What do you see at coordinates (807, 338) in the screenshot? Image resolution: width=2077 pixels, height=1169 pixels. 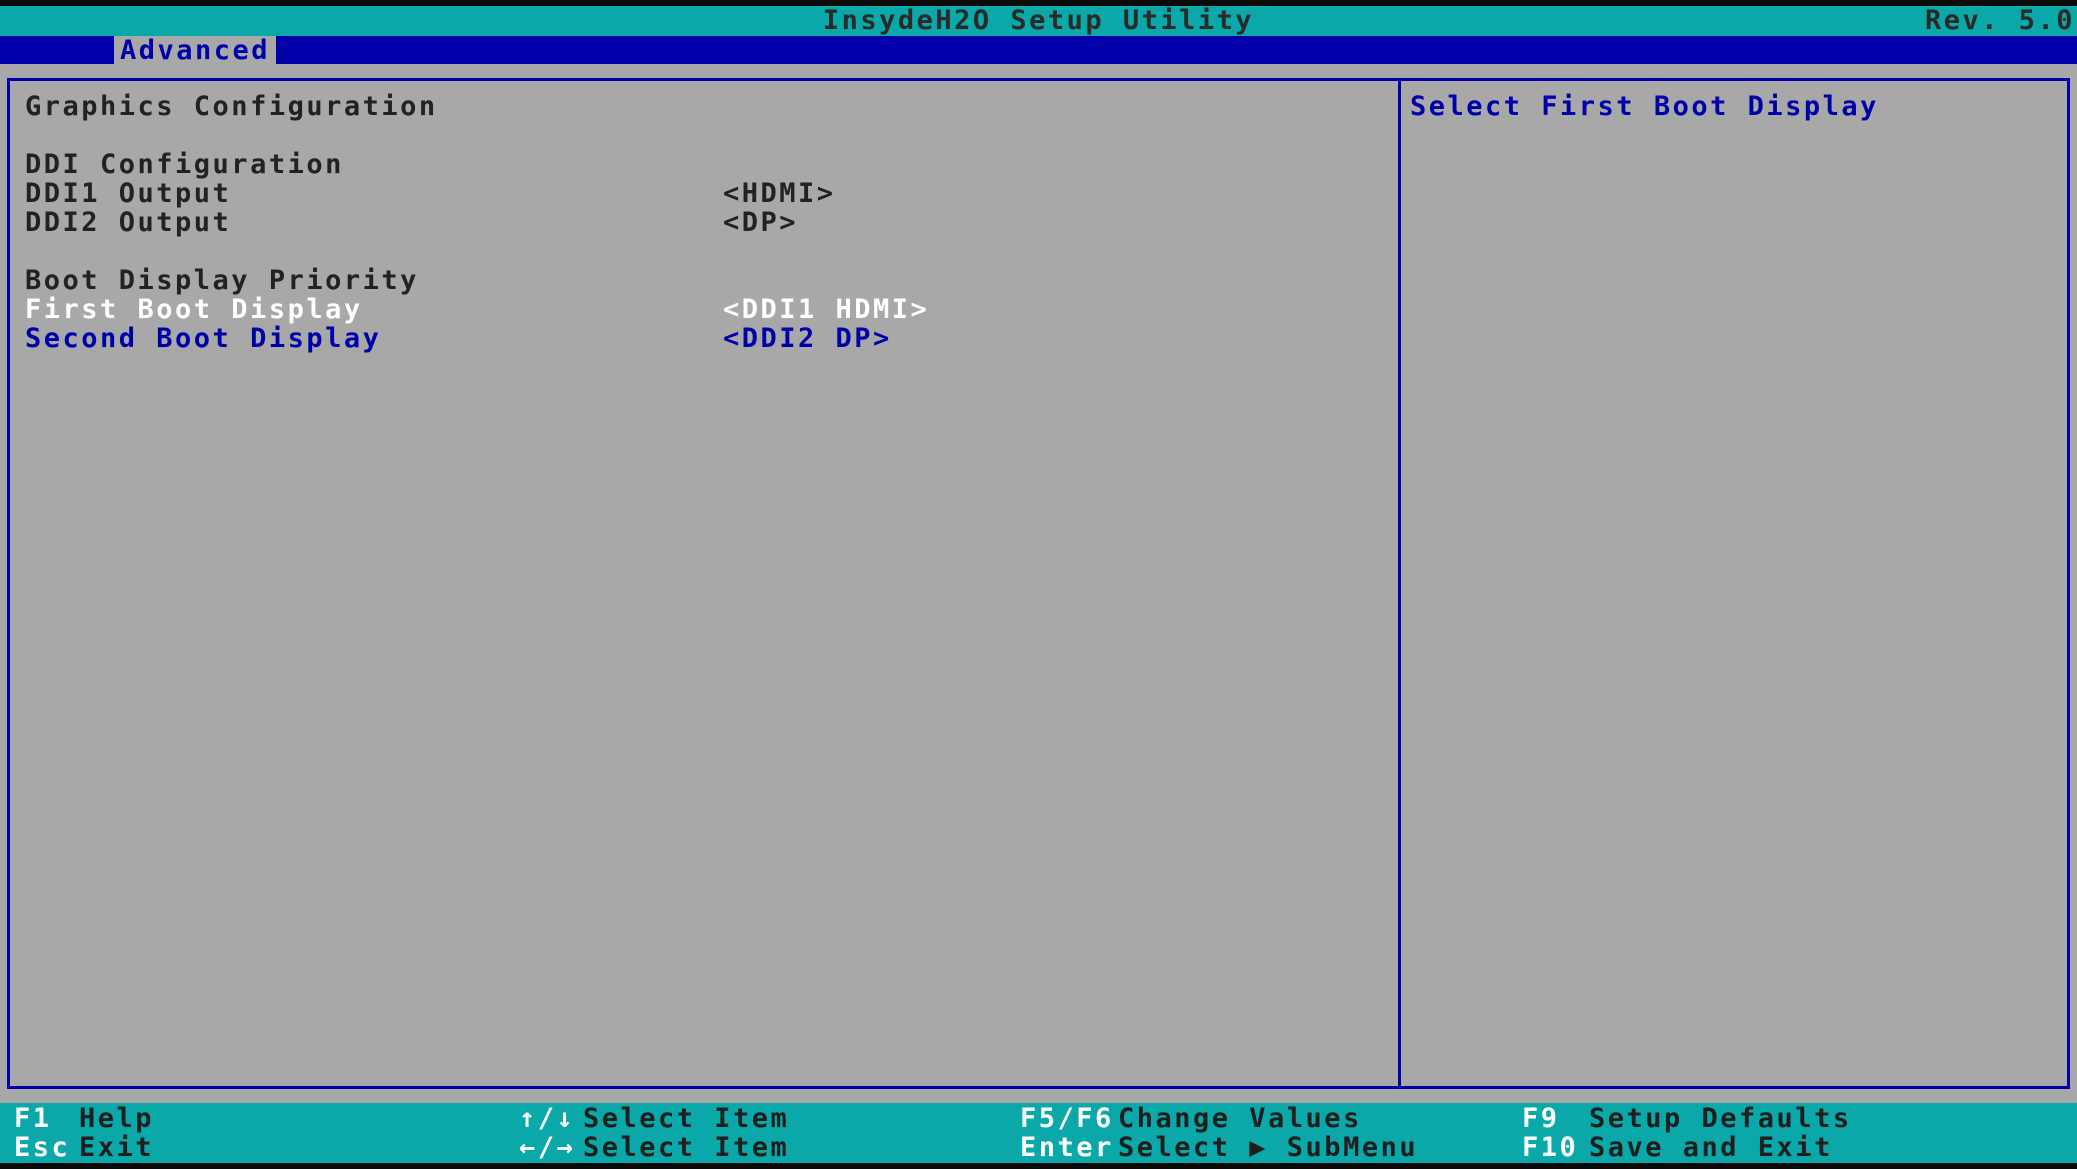 I see `second-boot-display-value: <DDI2 DP>` at bounding box center [807, 338].